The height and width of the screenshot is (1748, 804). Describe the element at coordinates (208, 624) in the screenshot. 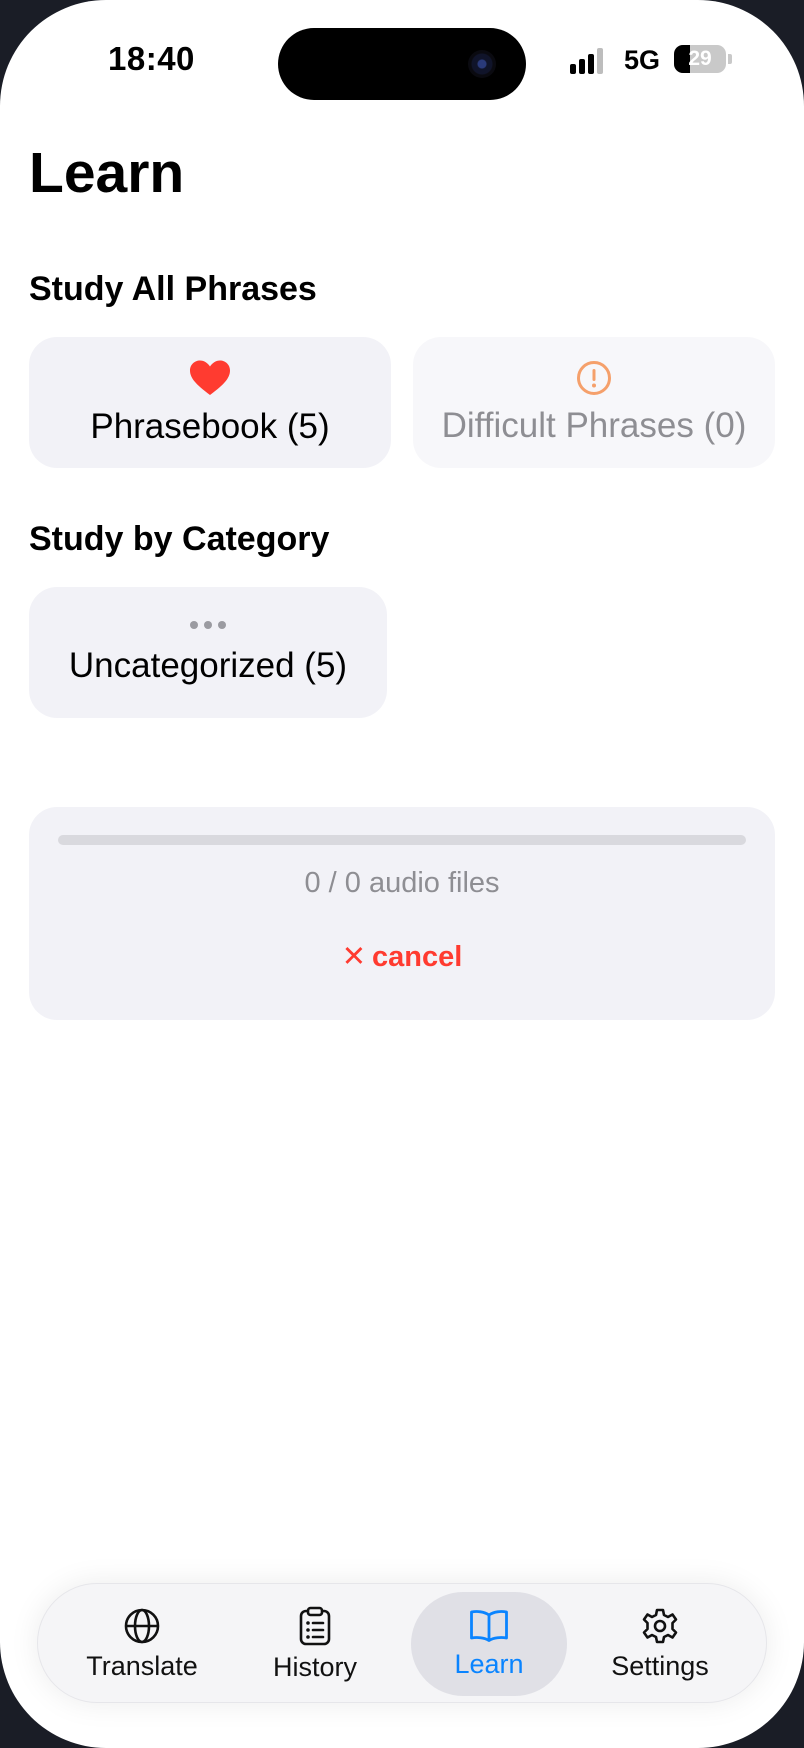

I see `ellipsis-icon` at that location.